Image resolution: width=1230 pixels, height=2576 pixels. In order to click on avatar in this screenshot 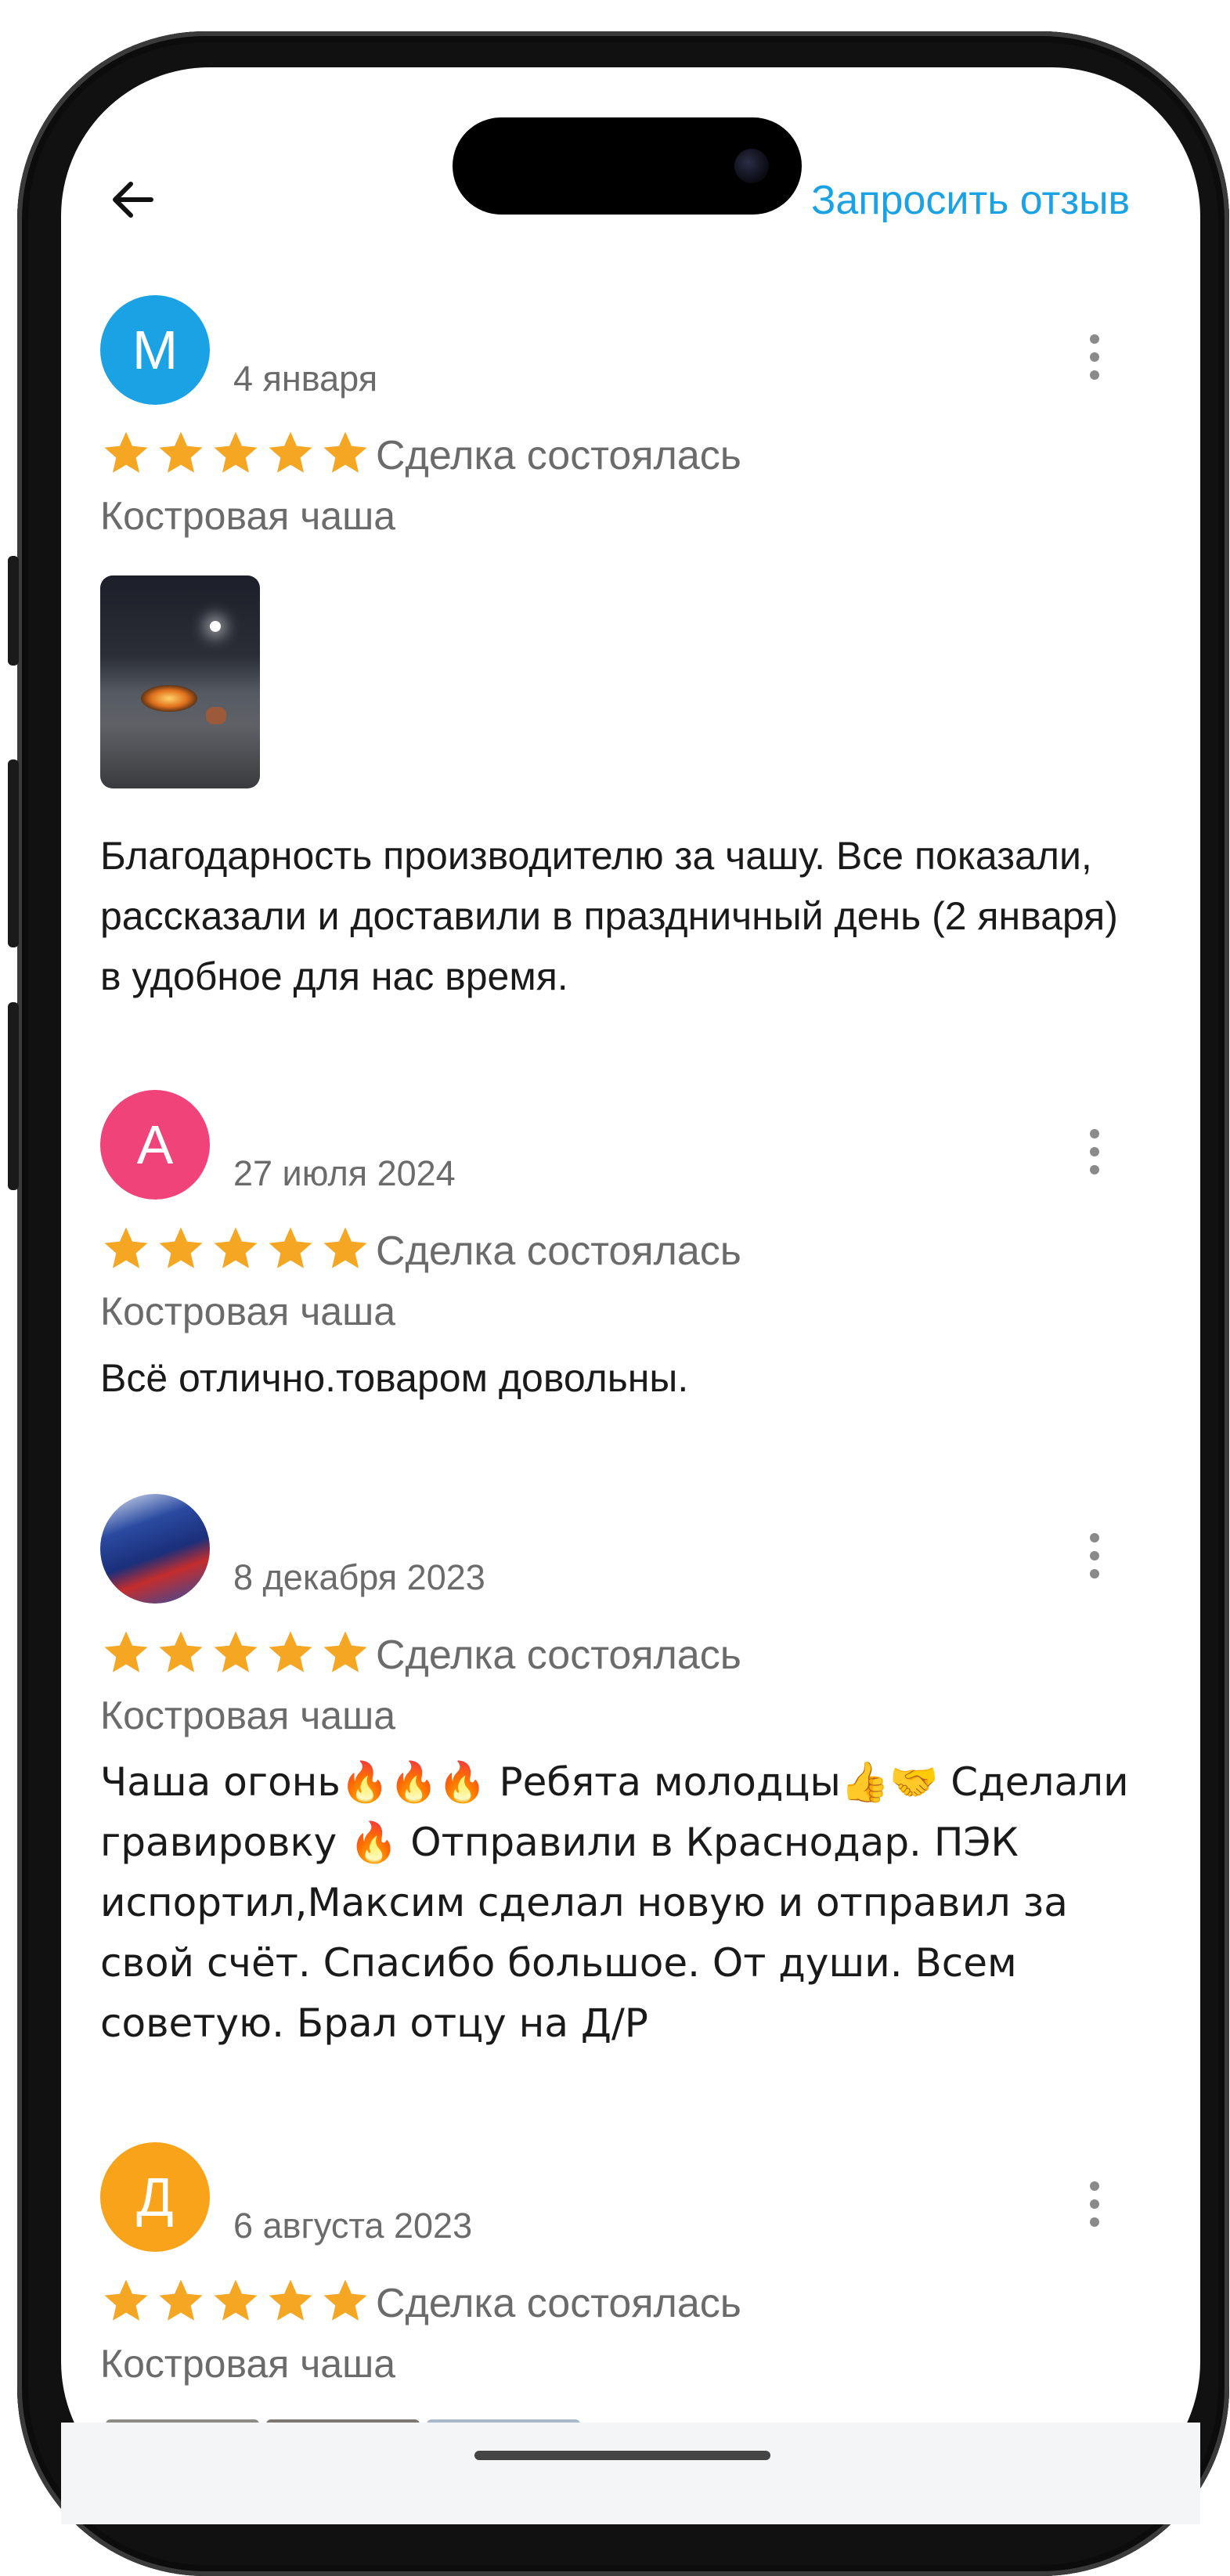, I will do `click(155, 1549)`.